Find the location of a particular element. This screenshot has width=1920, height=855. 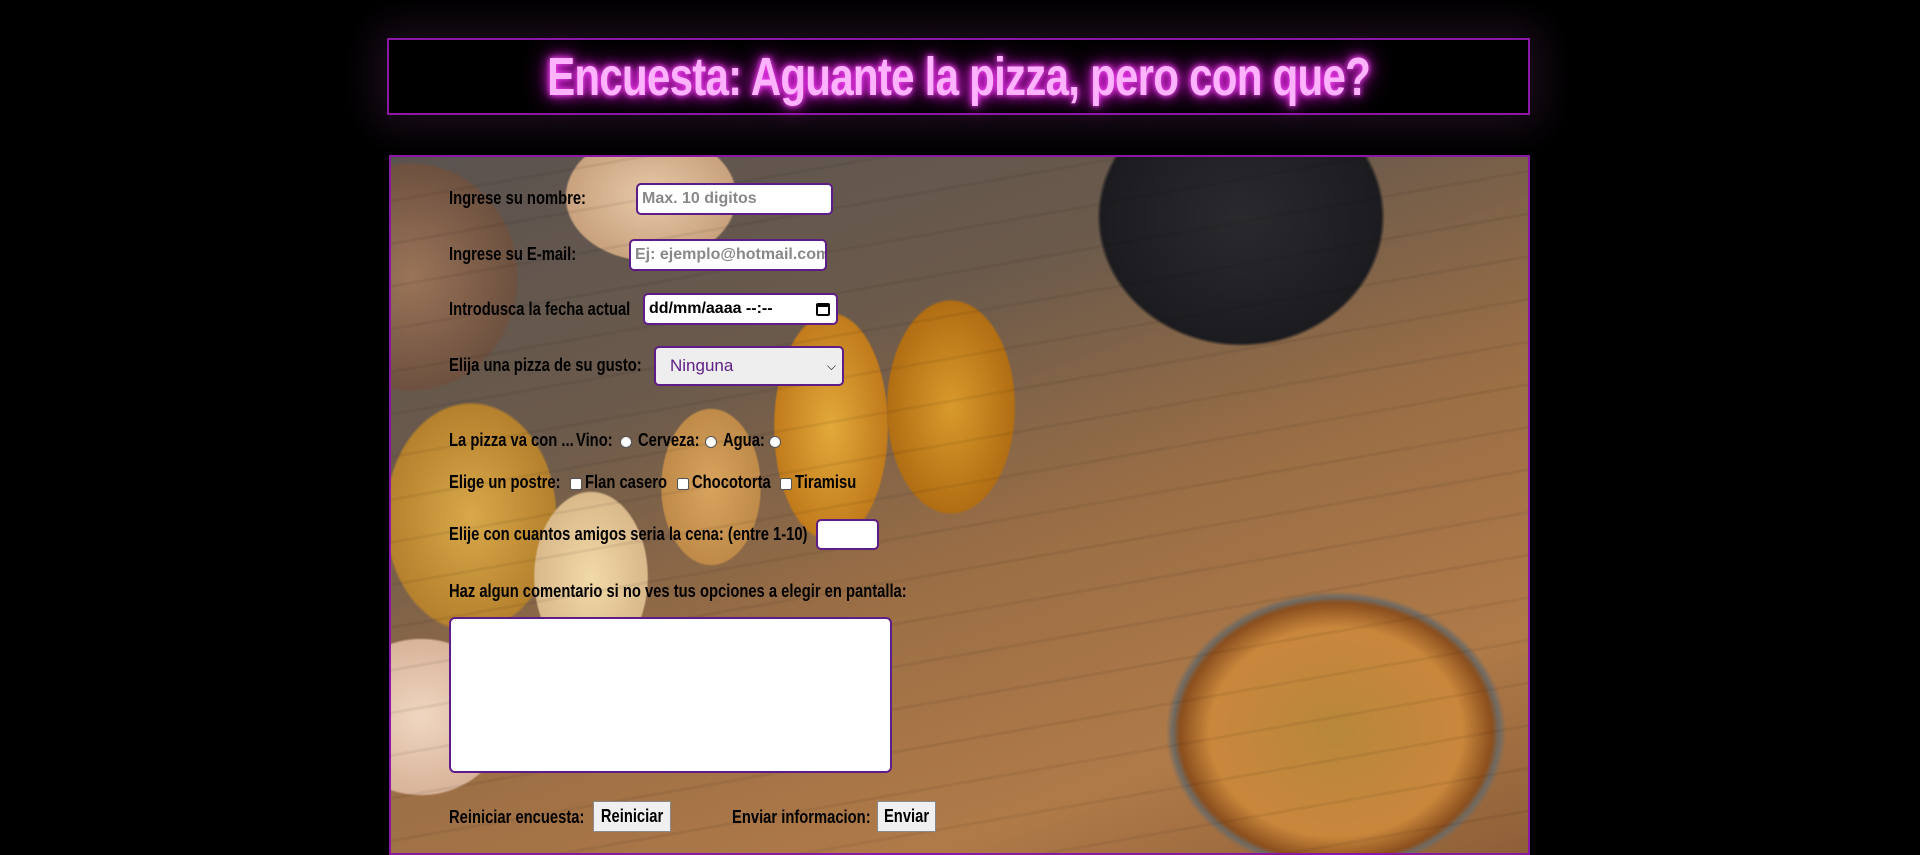

pizza-label: Elija una pizza de su gusto: is located at coordinates (545, 365).